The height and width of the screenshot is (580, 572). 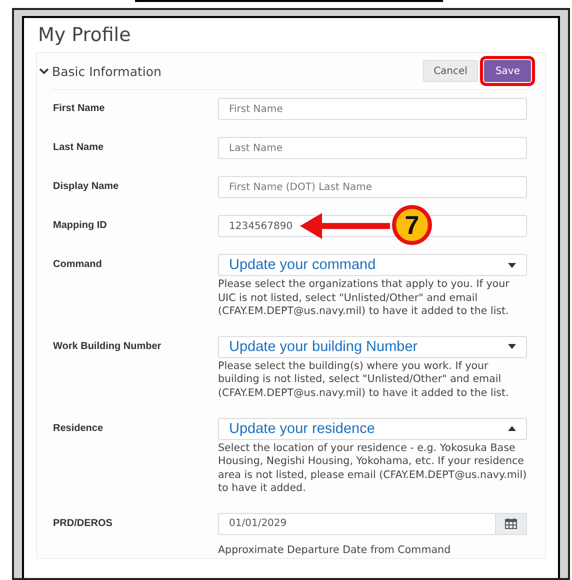 What do you see at coordinates (372, 429) in the screenshot?
I see `dropdown: Update your residence` at bounding box center [372, 429].